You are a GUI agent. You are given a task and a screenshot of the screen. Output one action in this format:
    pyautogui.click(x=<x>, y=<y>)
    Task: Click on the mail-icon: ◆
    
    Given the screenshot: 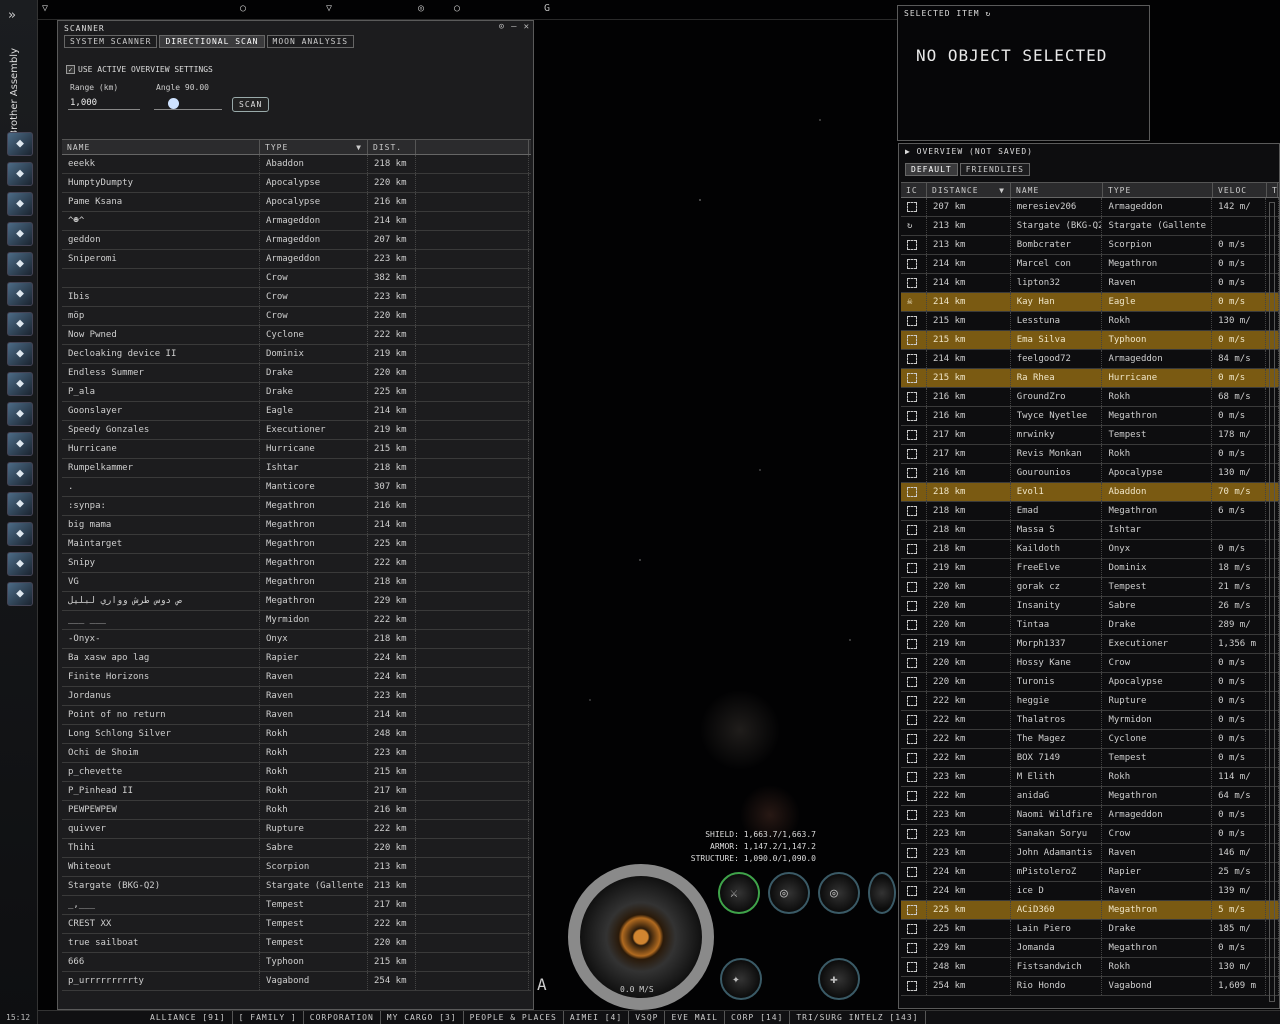 What is the action you would take?
    pyautogui.click(x=20, y=204)
    